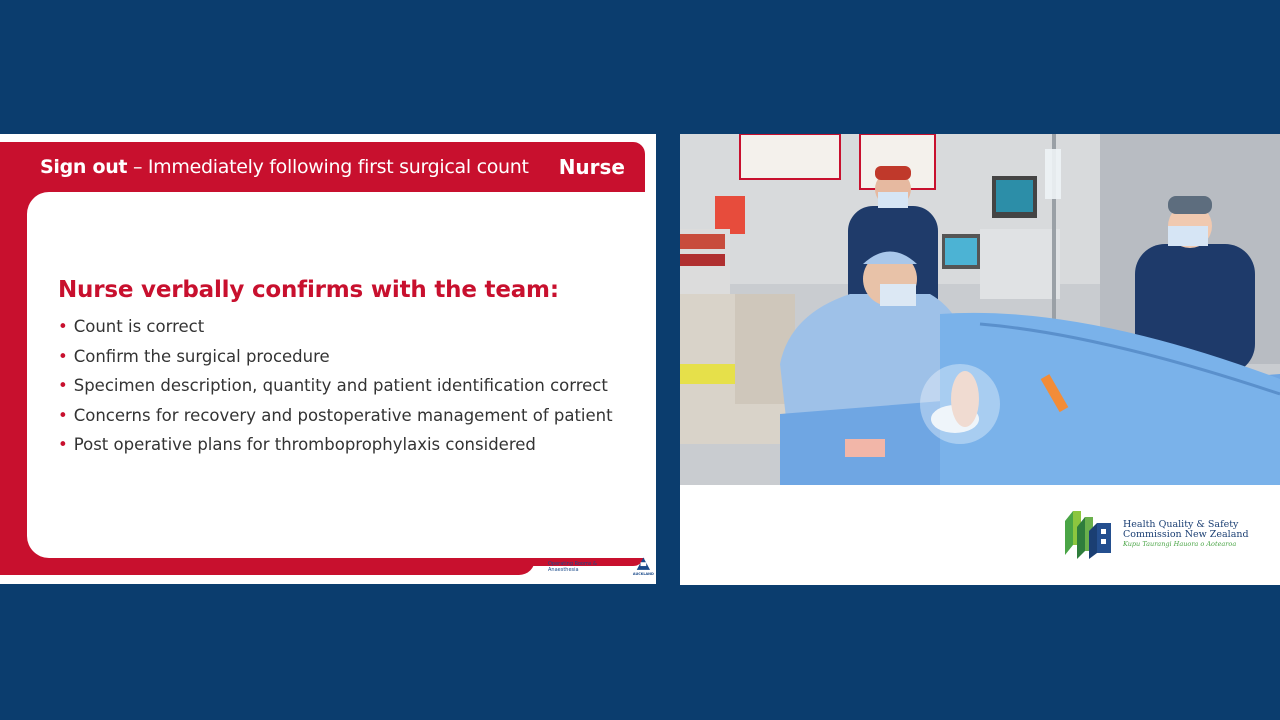 The height and width of the screenshot is (720, 1280). Describe the element at coordinates (267, 567) in the screenshot. I see `slide-bottom-strip` at that location.